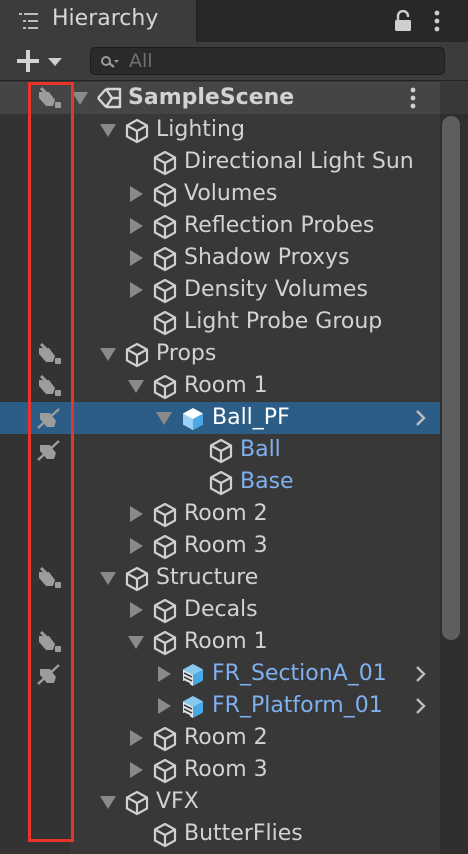  What do you see at coordinates (51, 462) in the screenshot?
I see `annotation-highlight-box` at bounding box center [51, 462].